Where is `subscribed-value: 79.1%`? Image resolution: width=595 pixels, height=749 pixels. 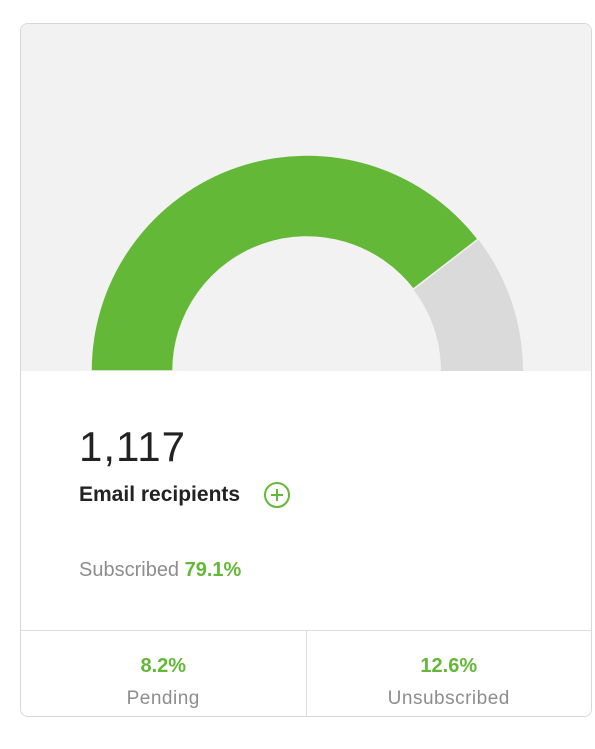 subscribed-value: 79.1% is located at coordinates (213, 570).